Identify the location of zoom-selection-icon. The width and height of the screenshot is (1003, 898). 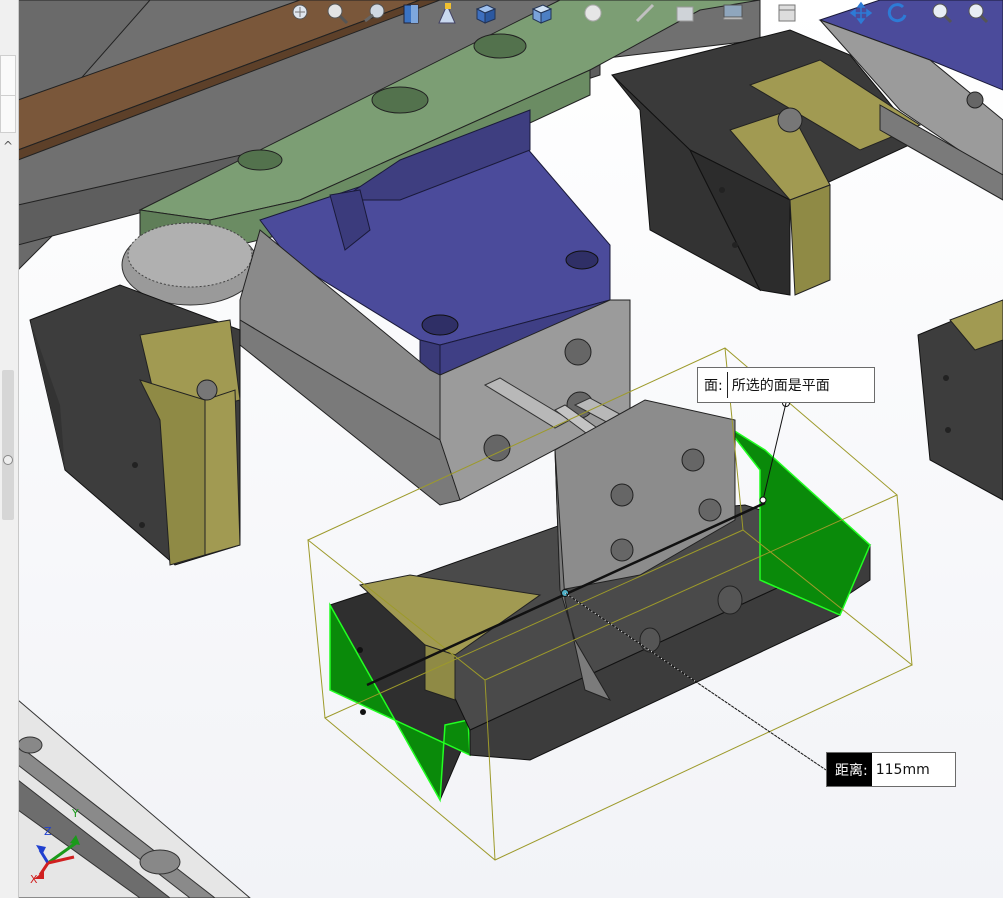
(977, 13).